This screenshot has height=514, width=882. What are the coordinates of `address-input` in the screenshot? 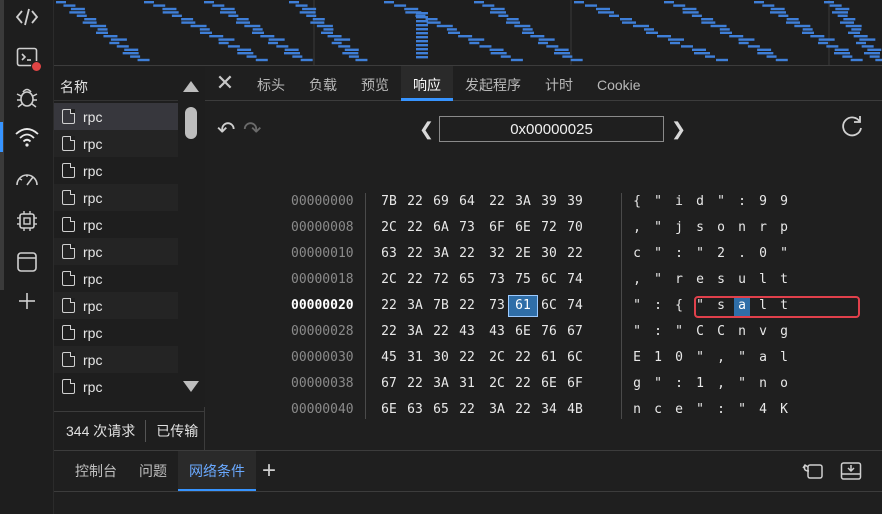 It's located at (551, 129).